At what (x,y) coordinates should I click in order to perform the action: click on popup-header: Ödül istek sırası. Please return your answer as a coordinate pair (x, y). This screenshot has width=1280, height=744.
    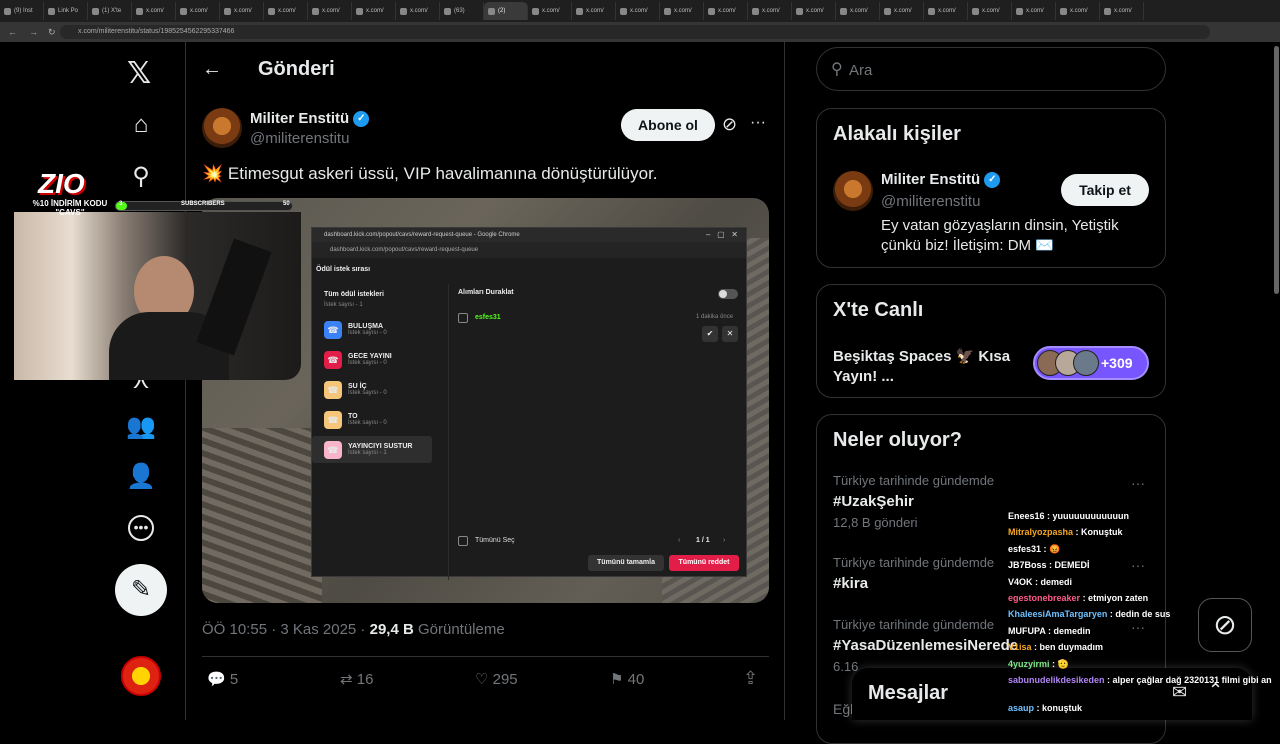
    Looking at the image, I should click on (343, 269).